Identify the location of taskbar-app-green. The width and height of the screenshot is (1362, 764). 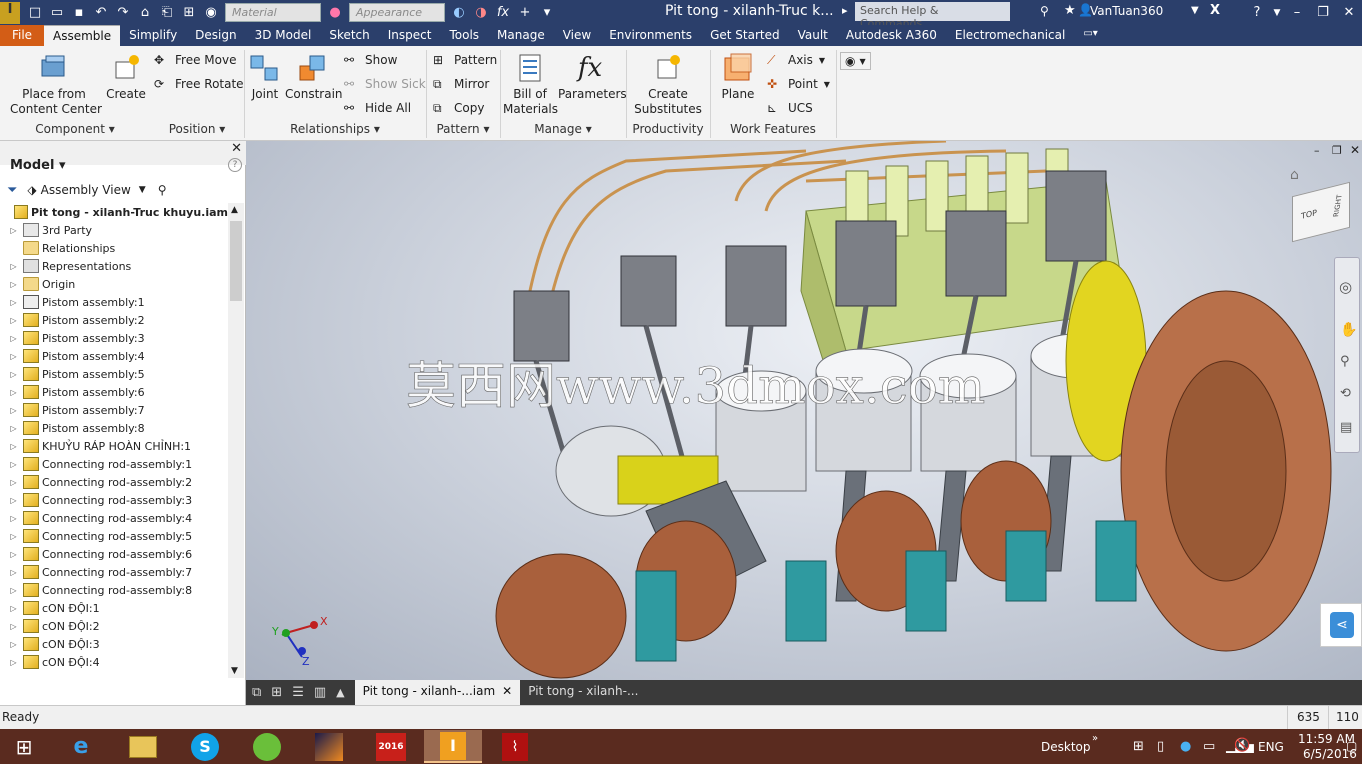
(267, 746).